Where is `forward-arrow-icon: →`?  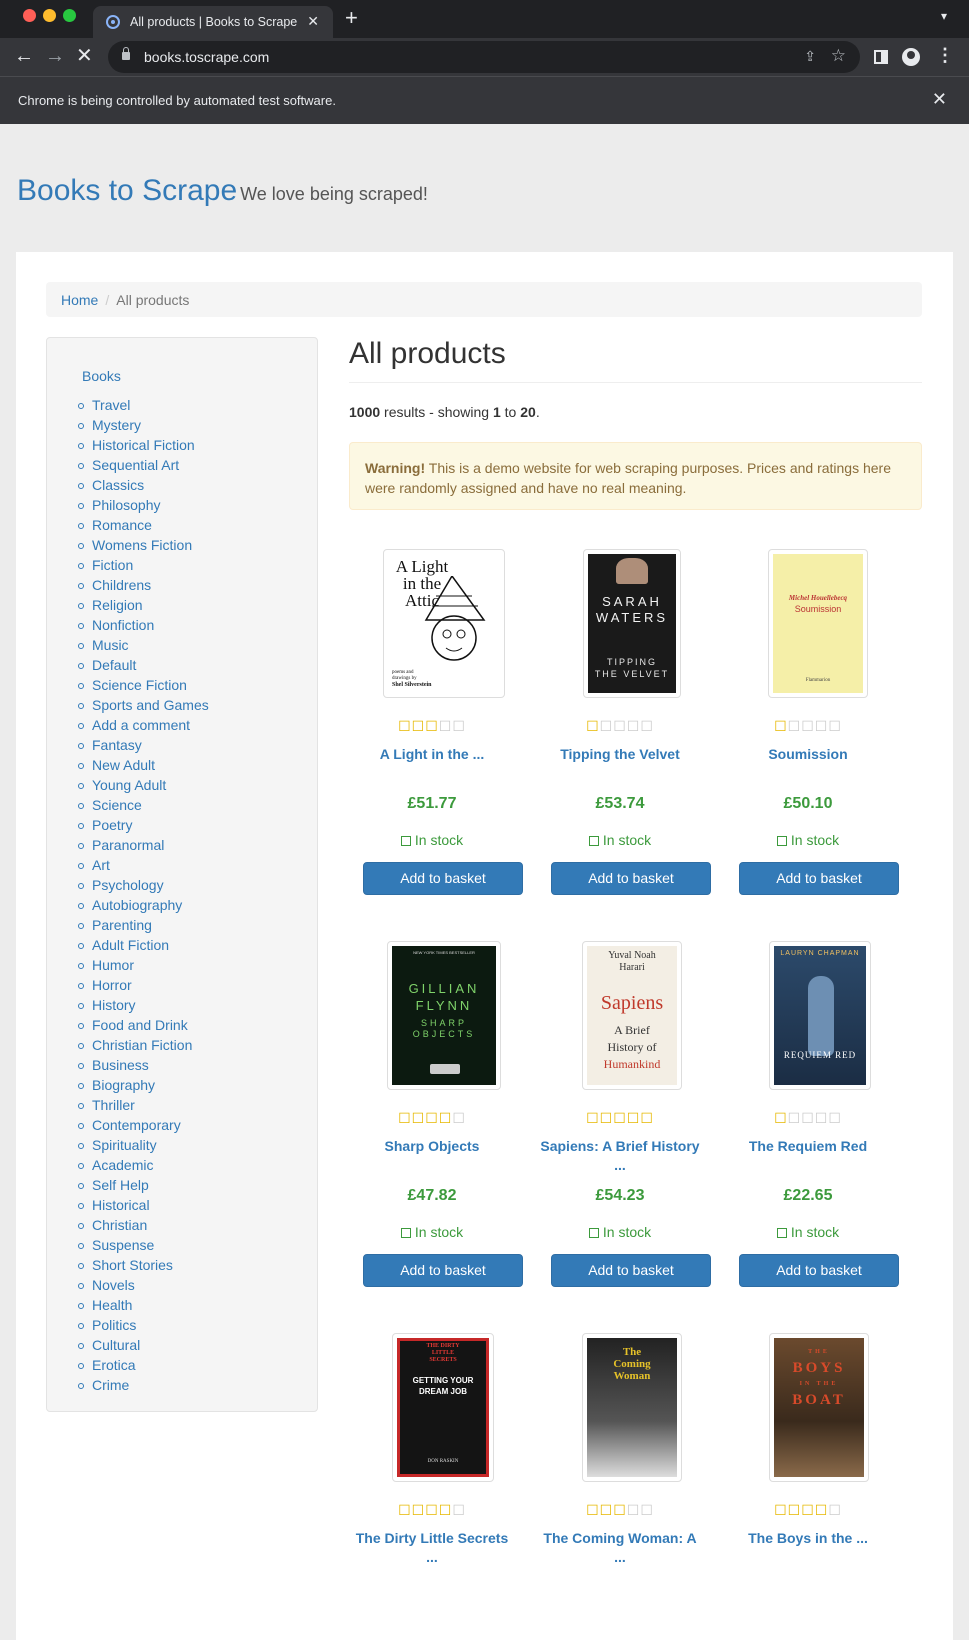
forward-arrow-icon: → is located at coordinates (55, 56).